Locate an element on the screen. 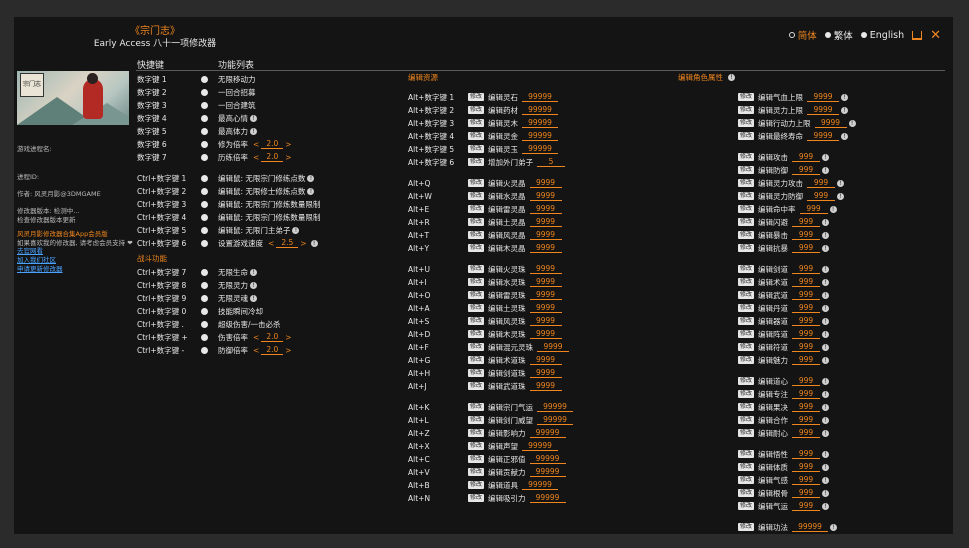  feature-row: 修改 编辑专注 999! is located at coordinates (784, 394).